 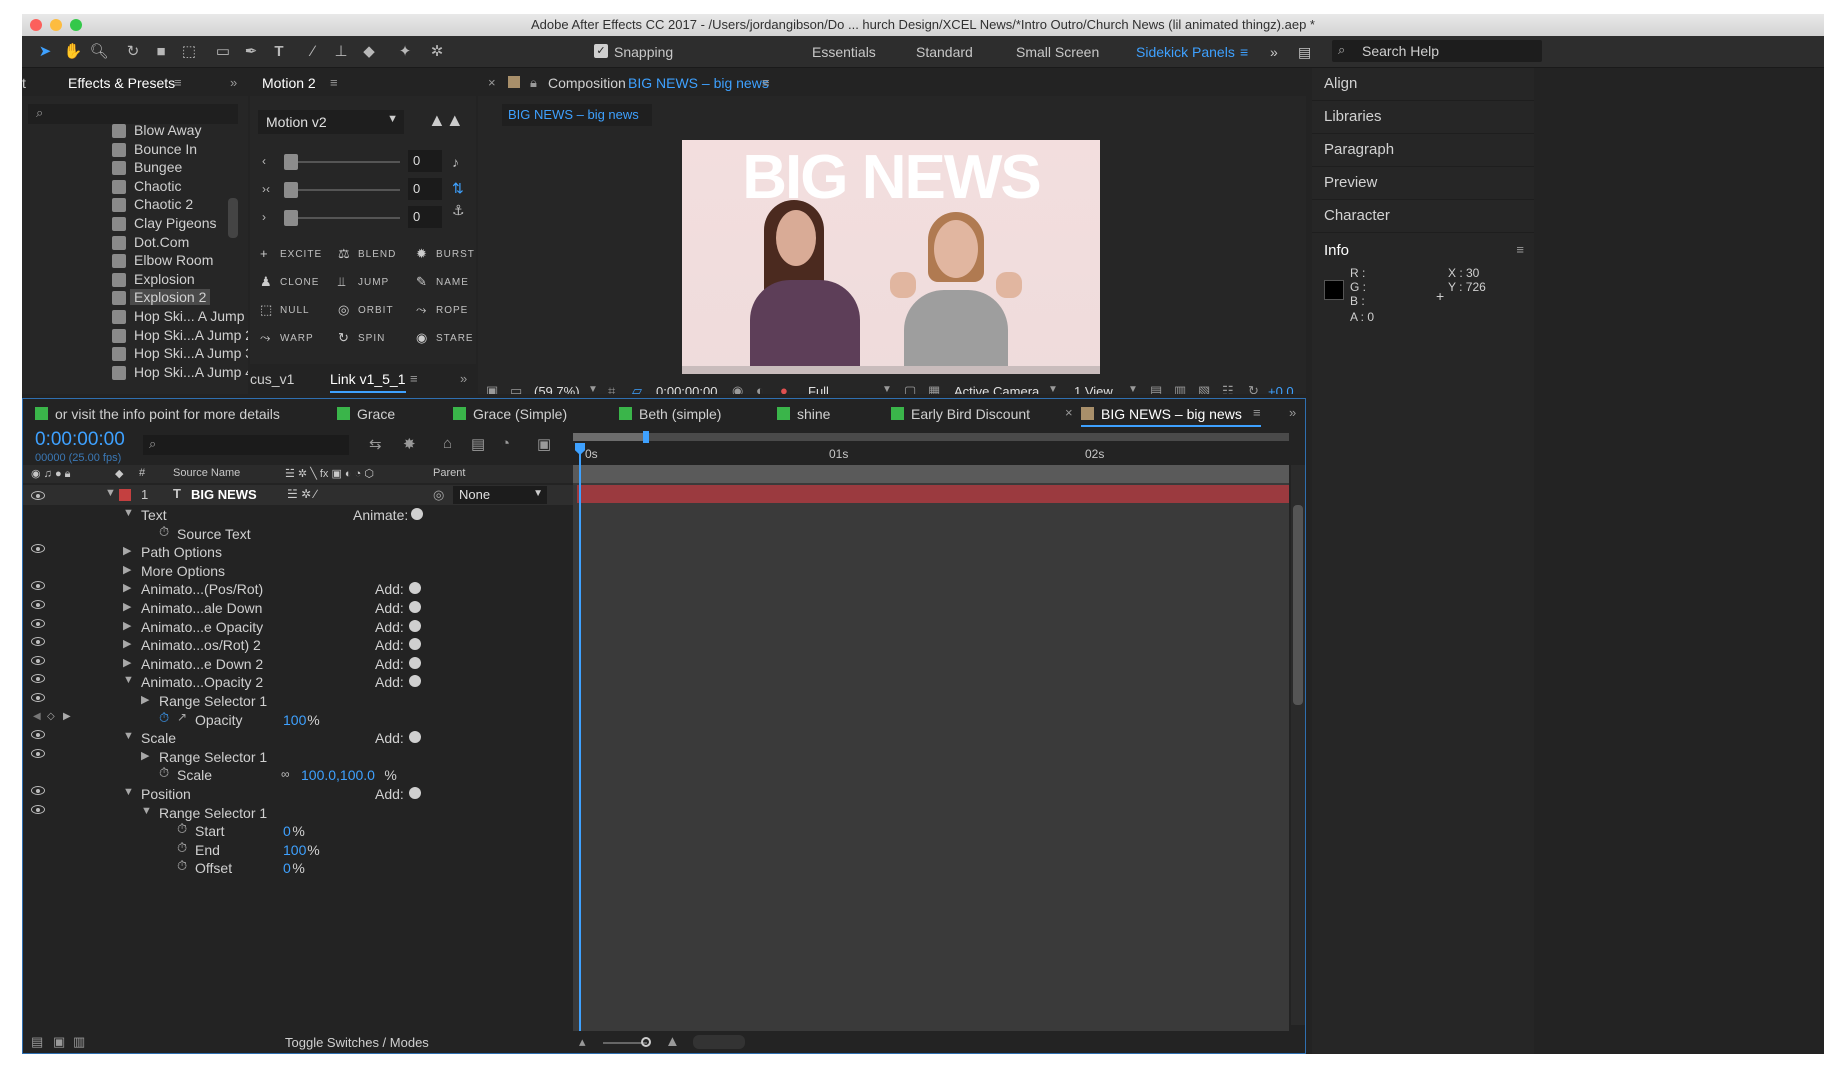 What do you see at coordinates (1069, 412) in the screenshot?
I see `close-tab-icon: ×` at bounding box center [1069, 412].